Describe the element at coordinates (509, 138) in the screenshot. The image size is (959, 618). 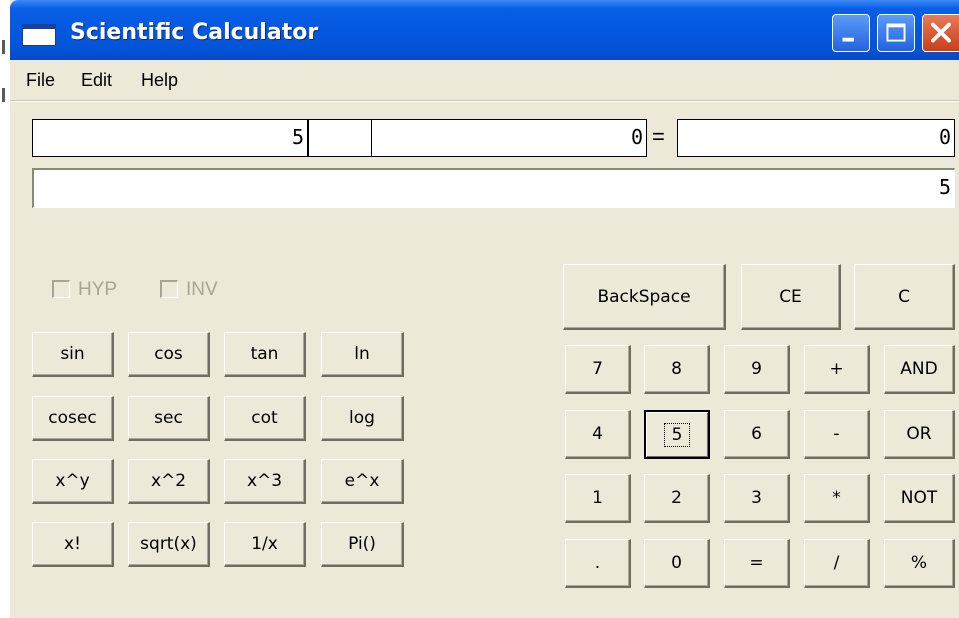
I see `operand2-display: 0` at that location.